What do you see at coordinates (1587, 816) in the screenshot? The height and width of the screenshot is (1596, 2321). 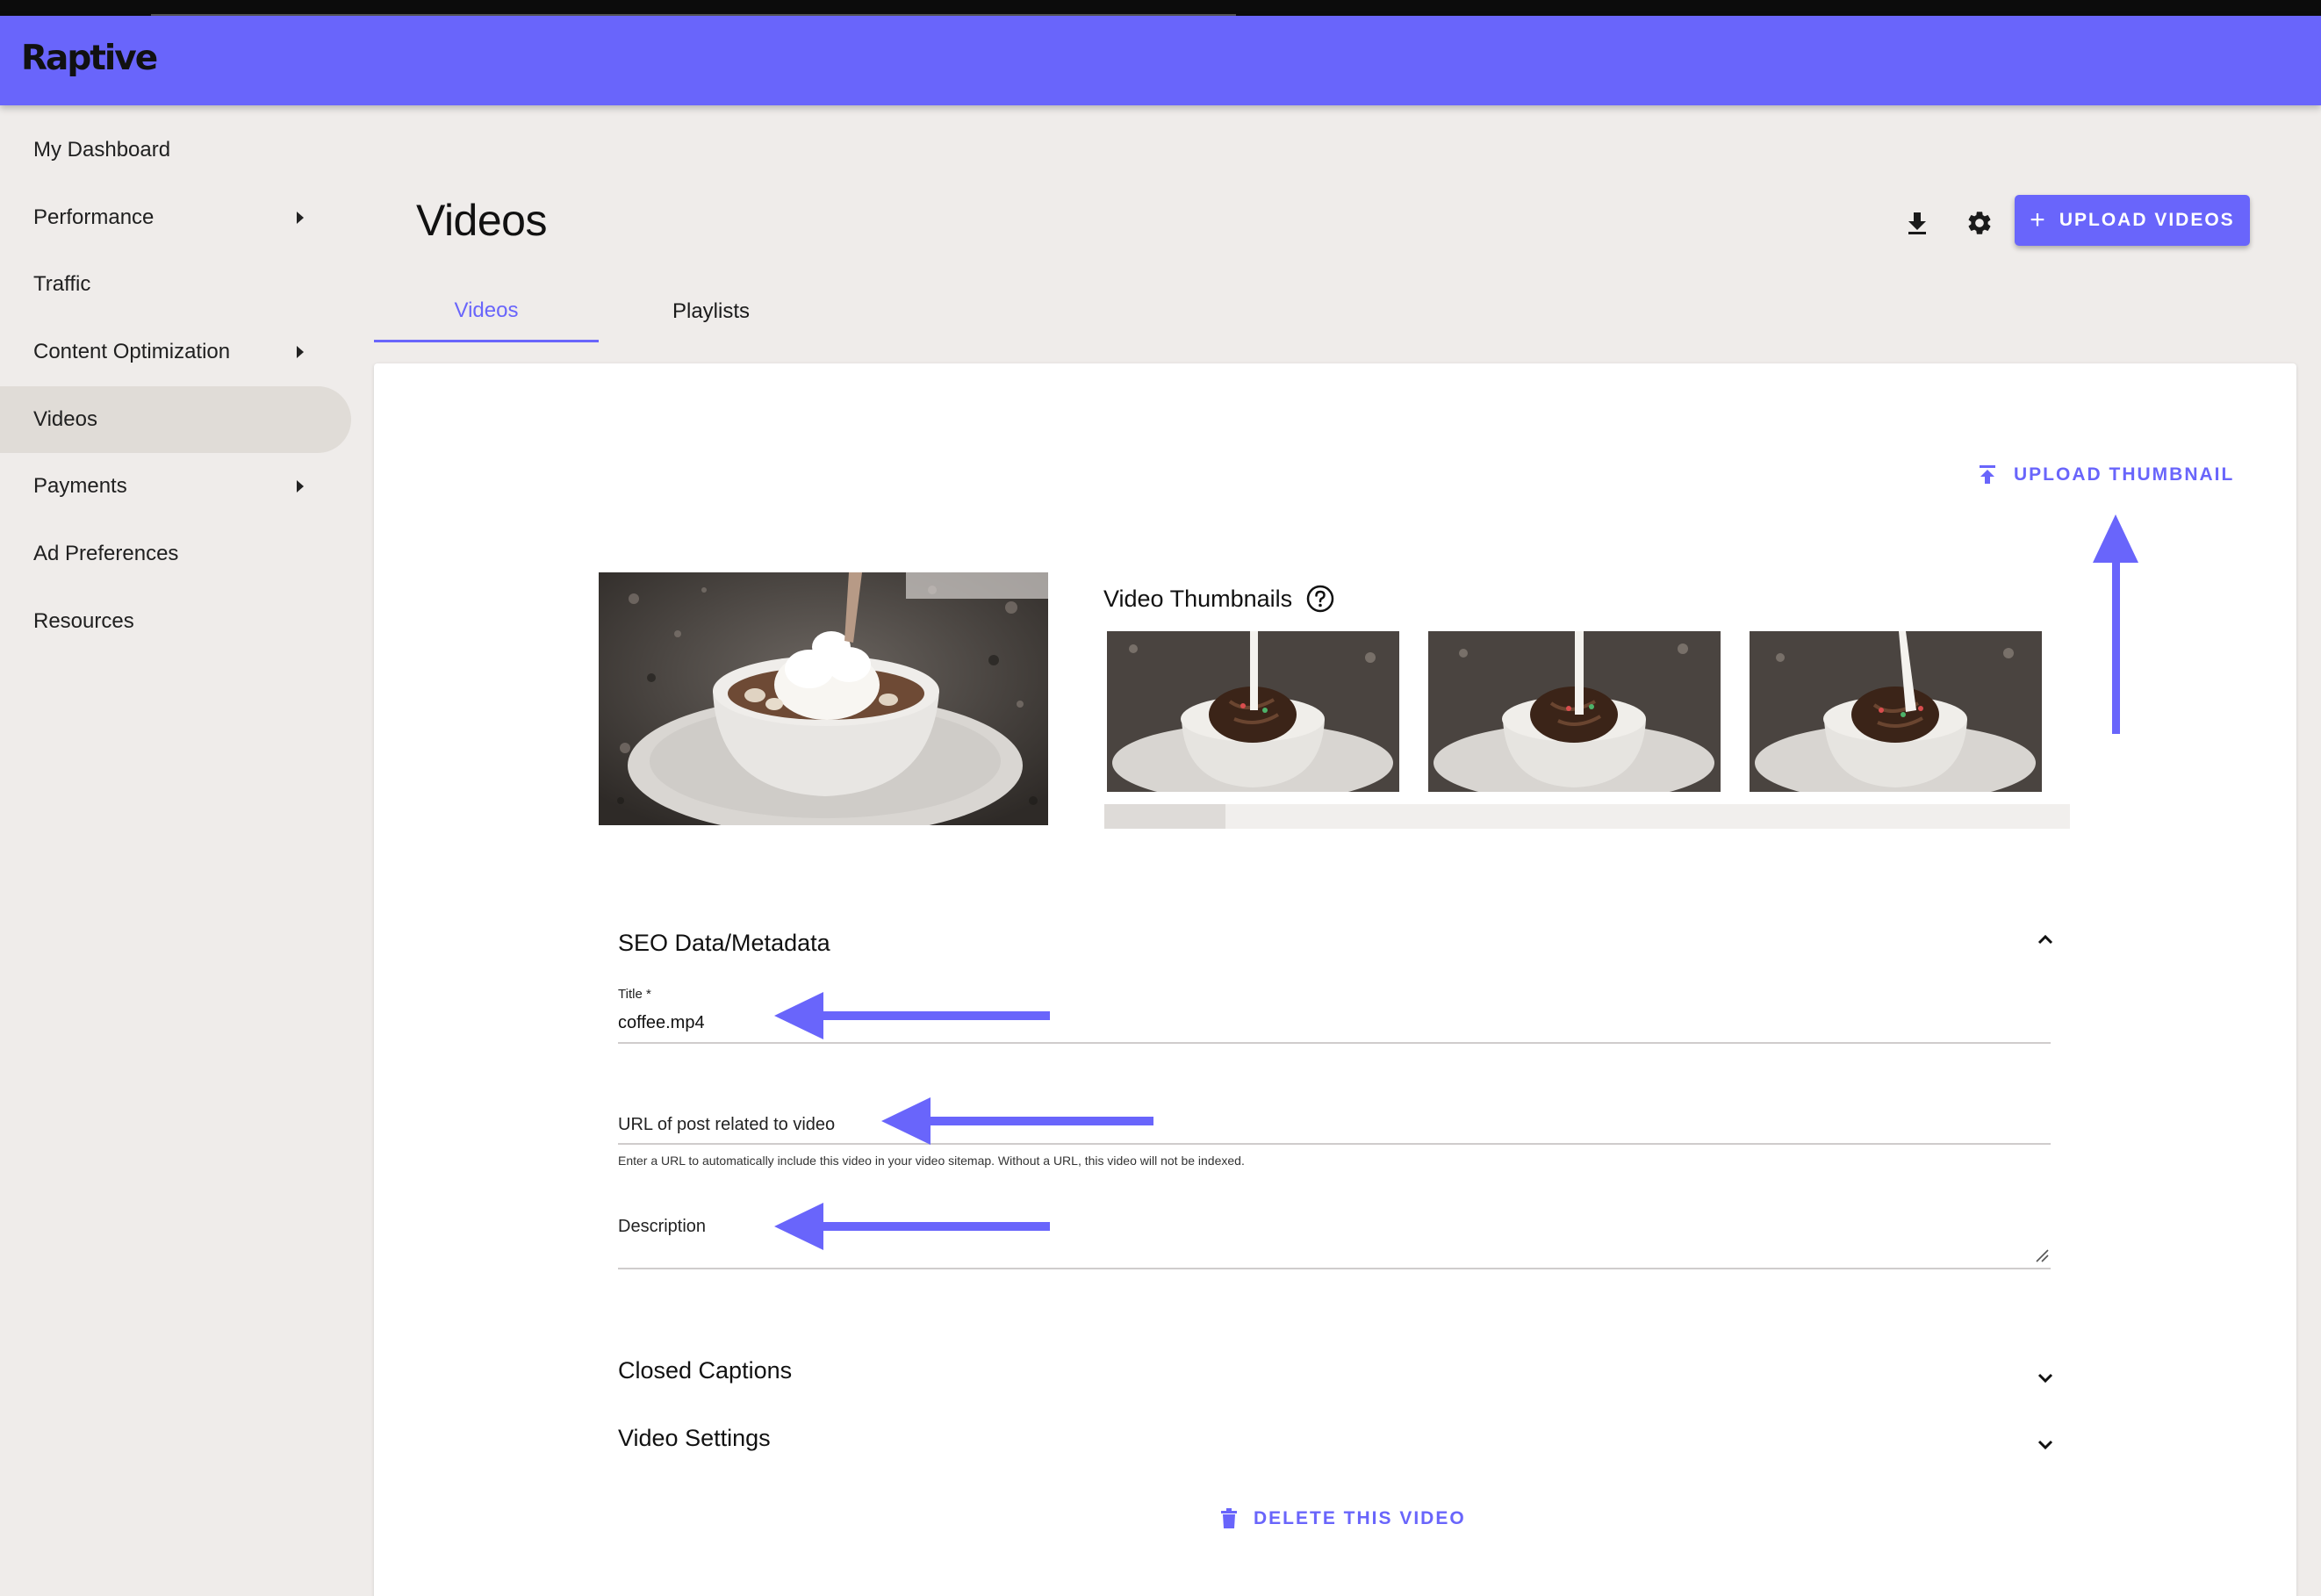 I see `thumbnails-scrollbar` at bounding box center [1587, 816].